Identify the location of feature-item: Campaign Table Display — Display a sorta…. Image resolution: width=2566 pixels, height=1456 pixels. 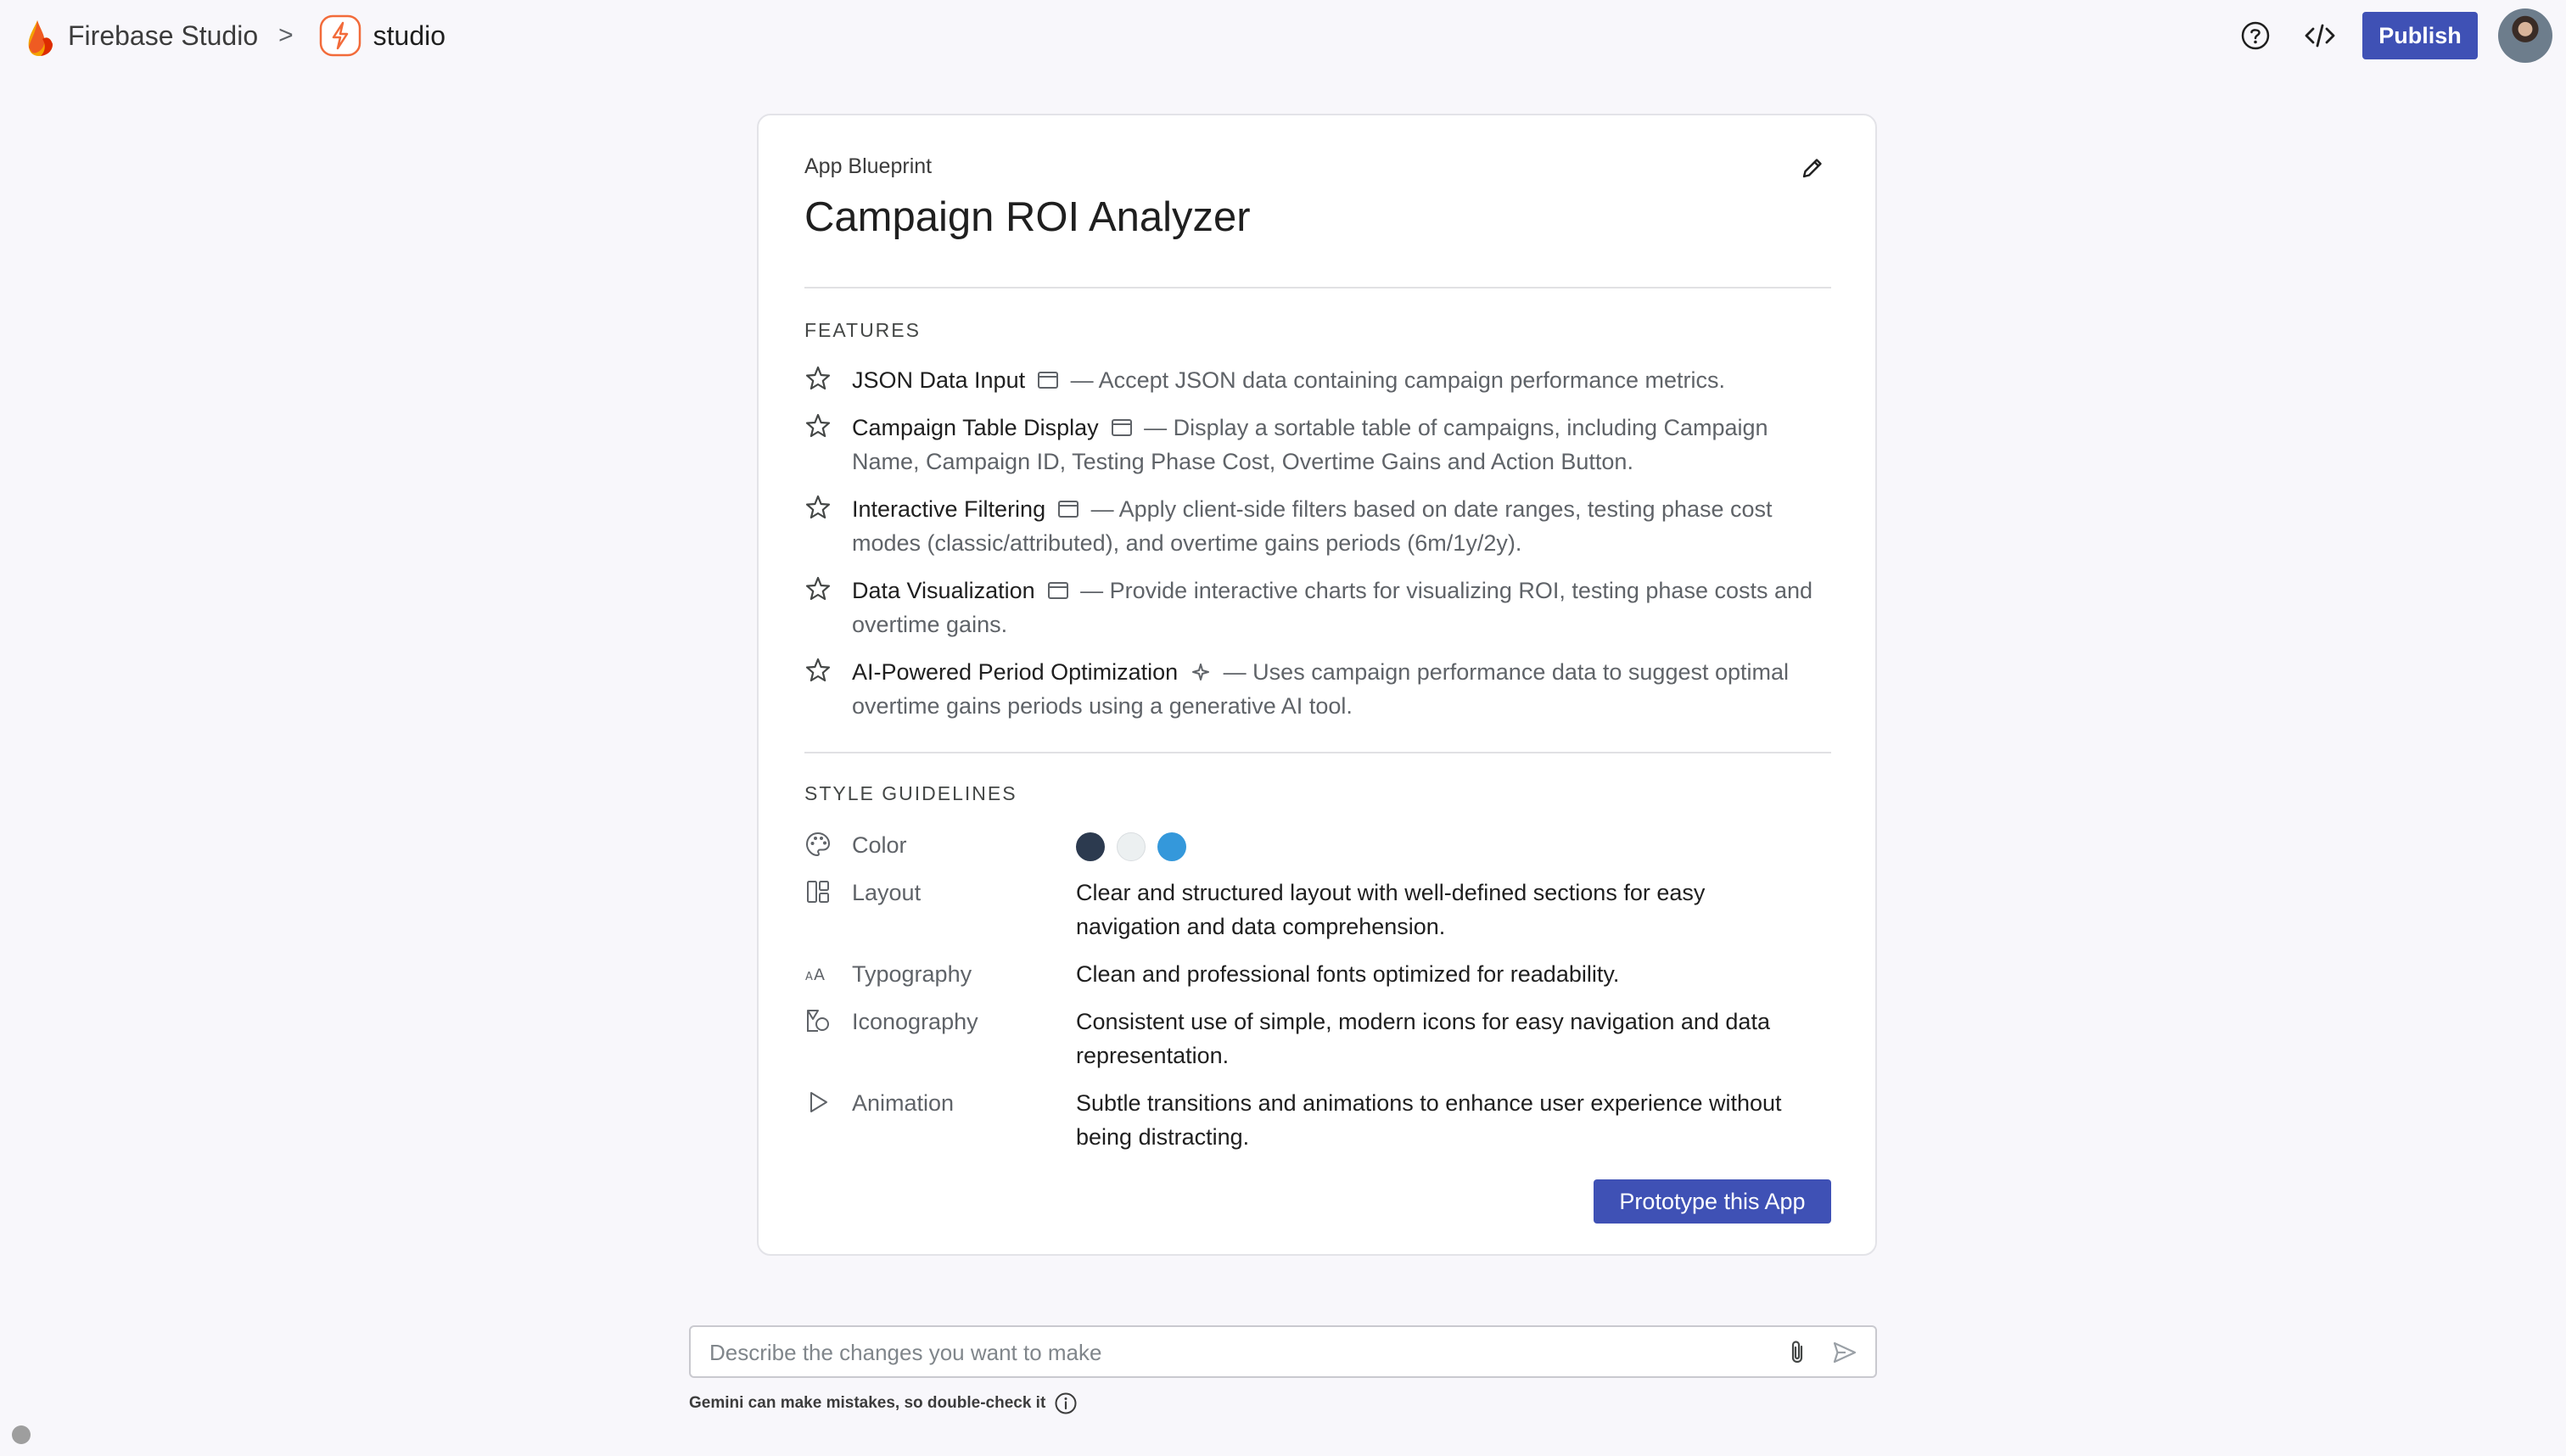
(1317, 445).